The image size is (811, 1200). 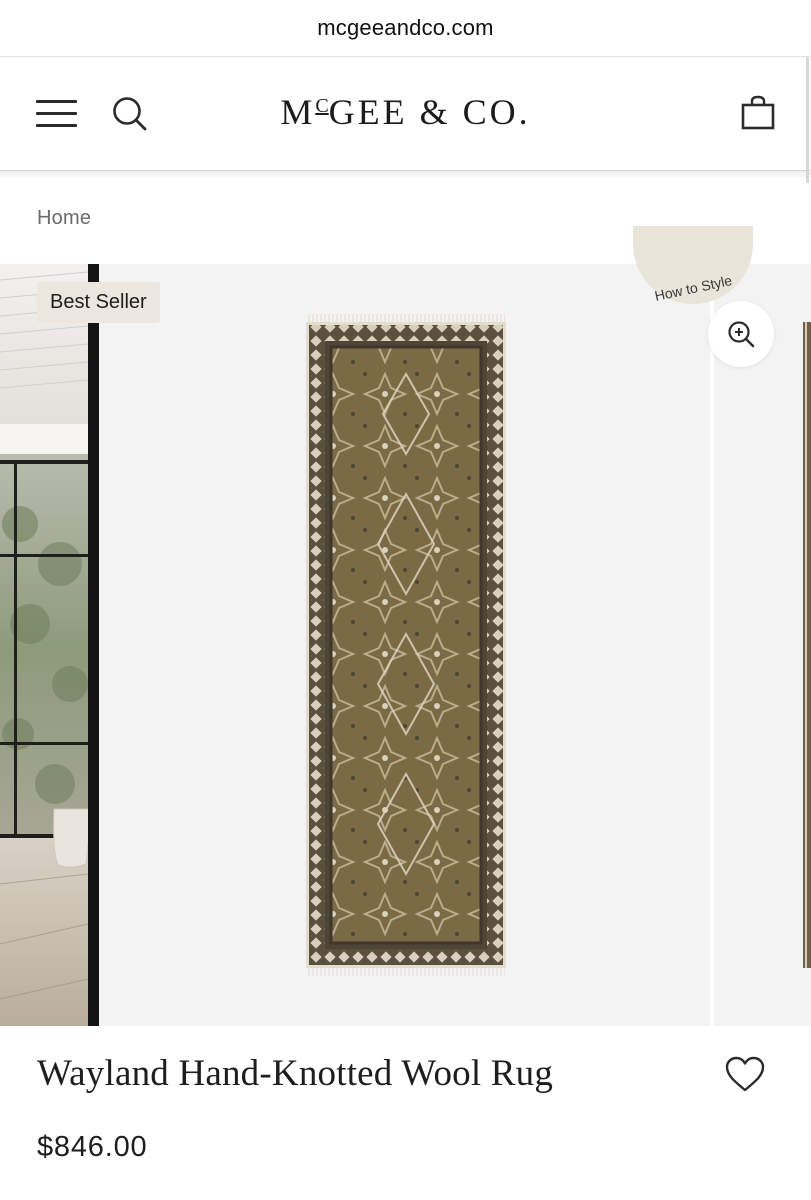 I want to click on room-photo-image, so click(x=49, y=645).